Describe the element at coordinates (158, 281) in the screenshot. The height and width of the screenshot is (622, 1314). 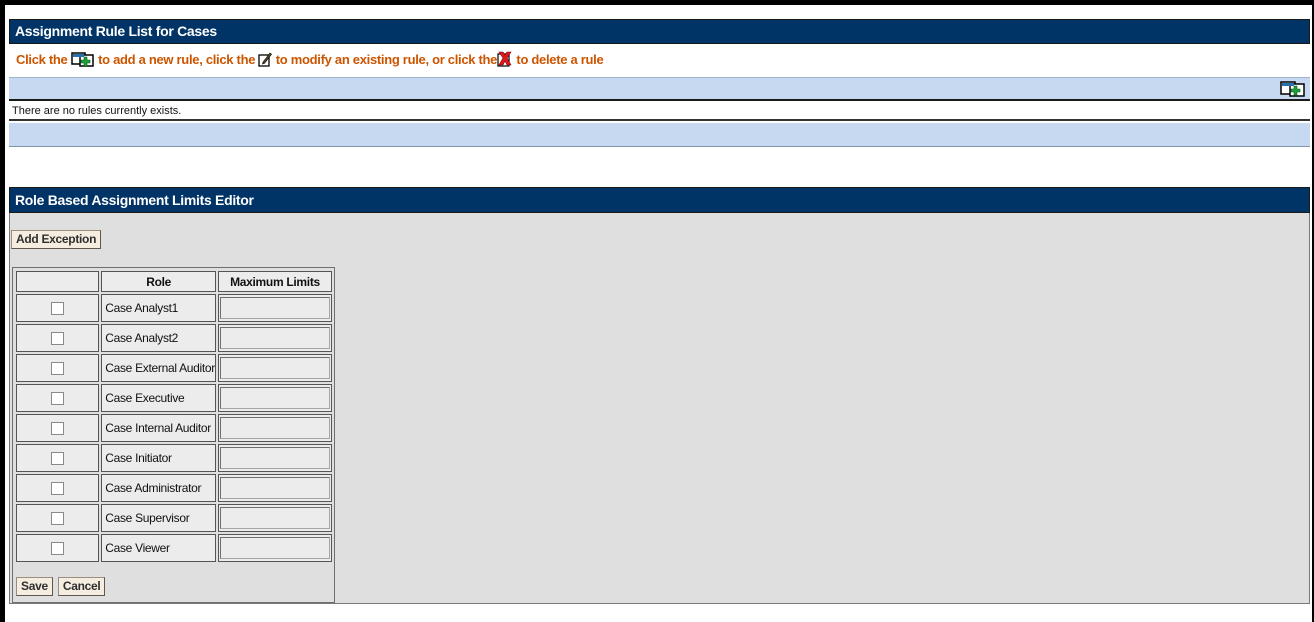
I see `role-column-header: Role` at that location.